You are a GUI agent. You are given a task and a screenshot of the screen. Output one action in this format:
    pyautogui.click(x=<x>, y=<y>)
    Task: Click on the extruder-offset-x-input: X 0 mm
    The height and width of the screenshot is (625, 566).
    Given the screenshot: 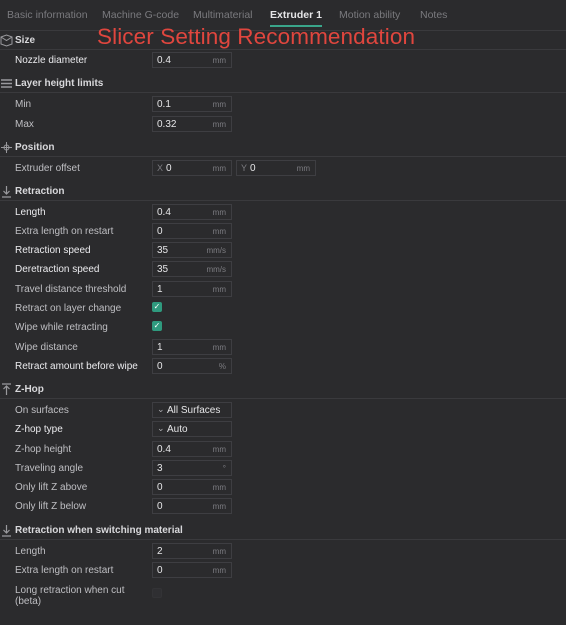 What is the action you would take?
    pyautogui.click(x=192, y=168)
    